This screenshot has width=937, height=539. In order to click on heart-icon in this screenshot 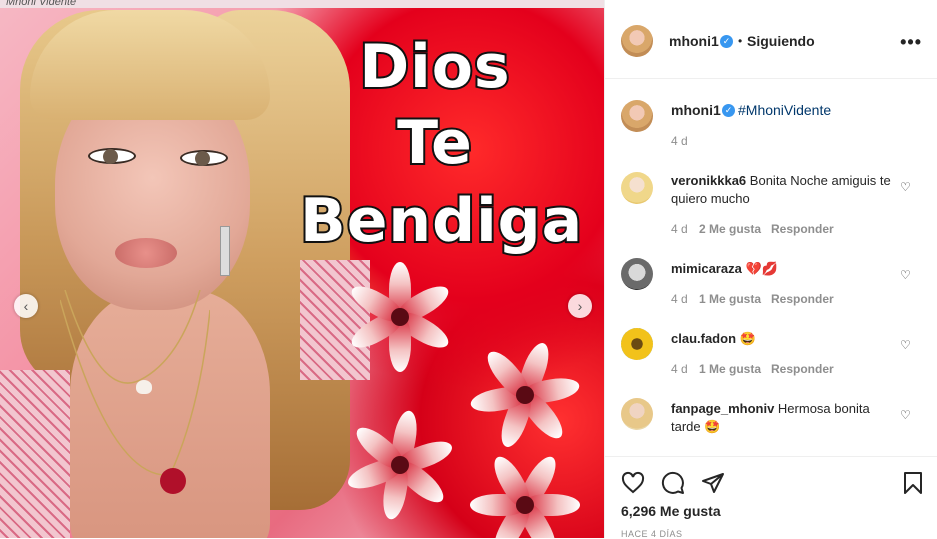, I will do `click(633, 483)`.